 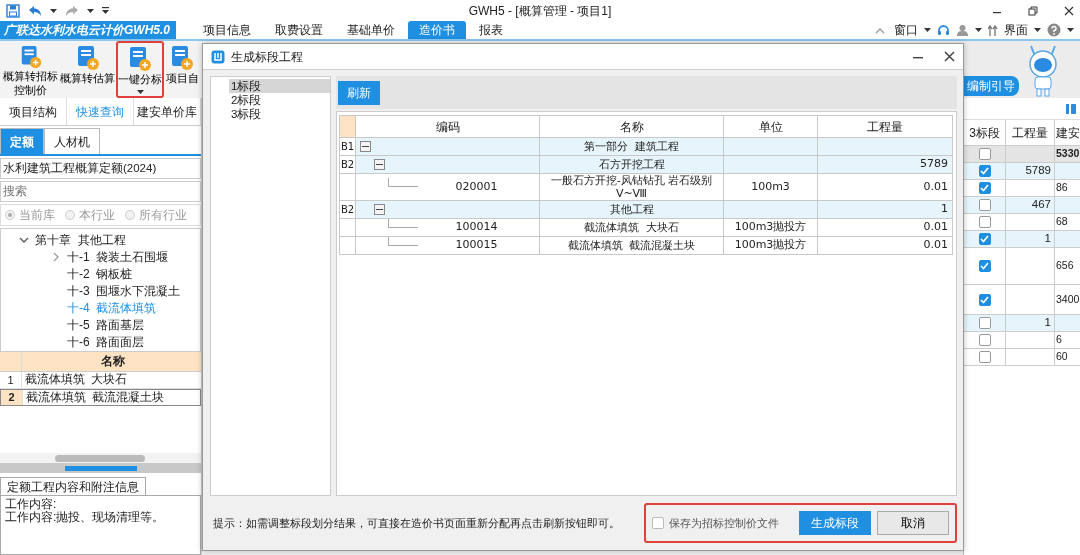 I want to click on chevron-right-icon, so click(x=56, y=256).